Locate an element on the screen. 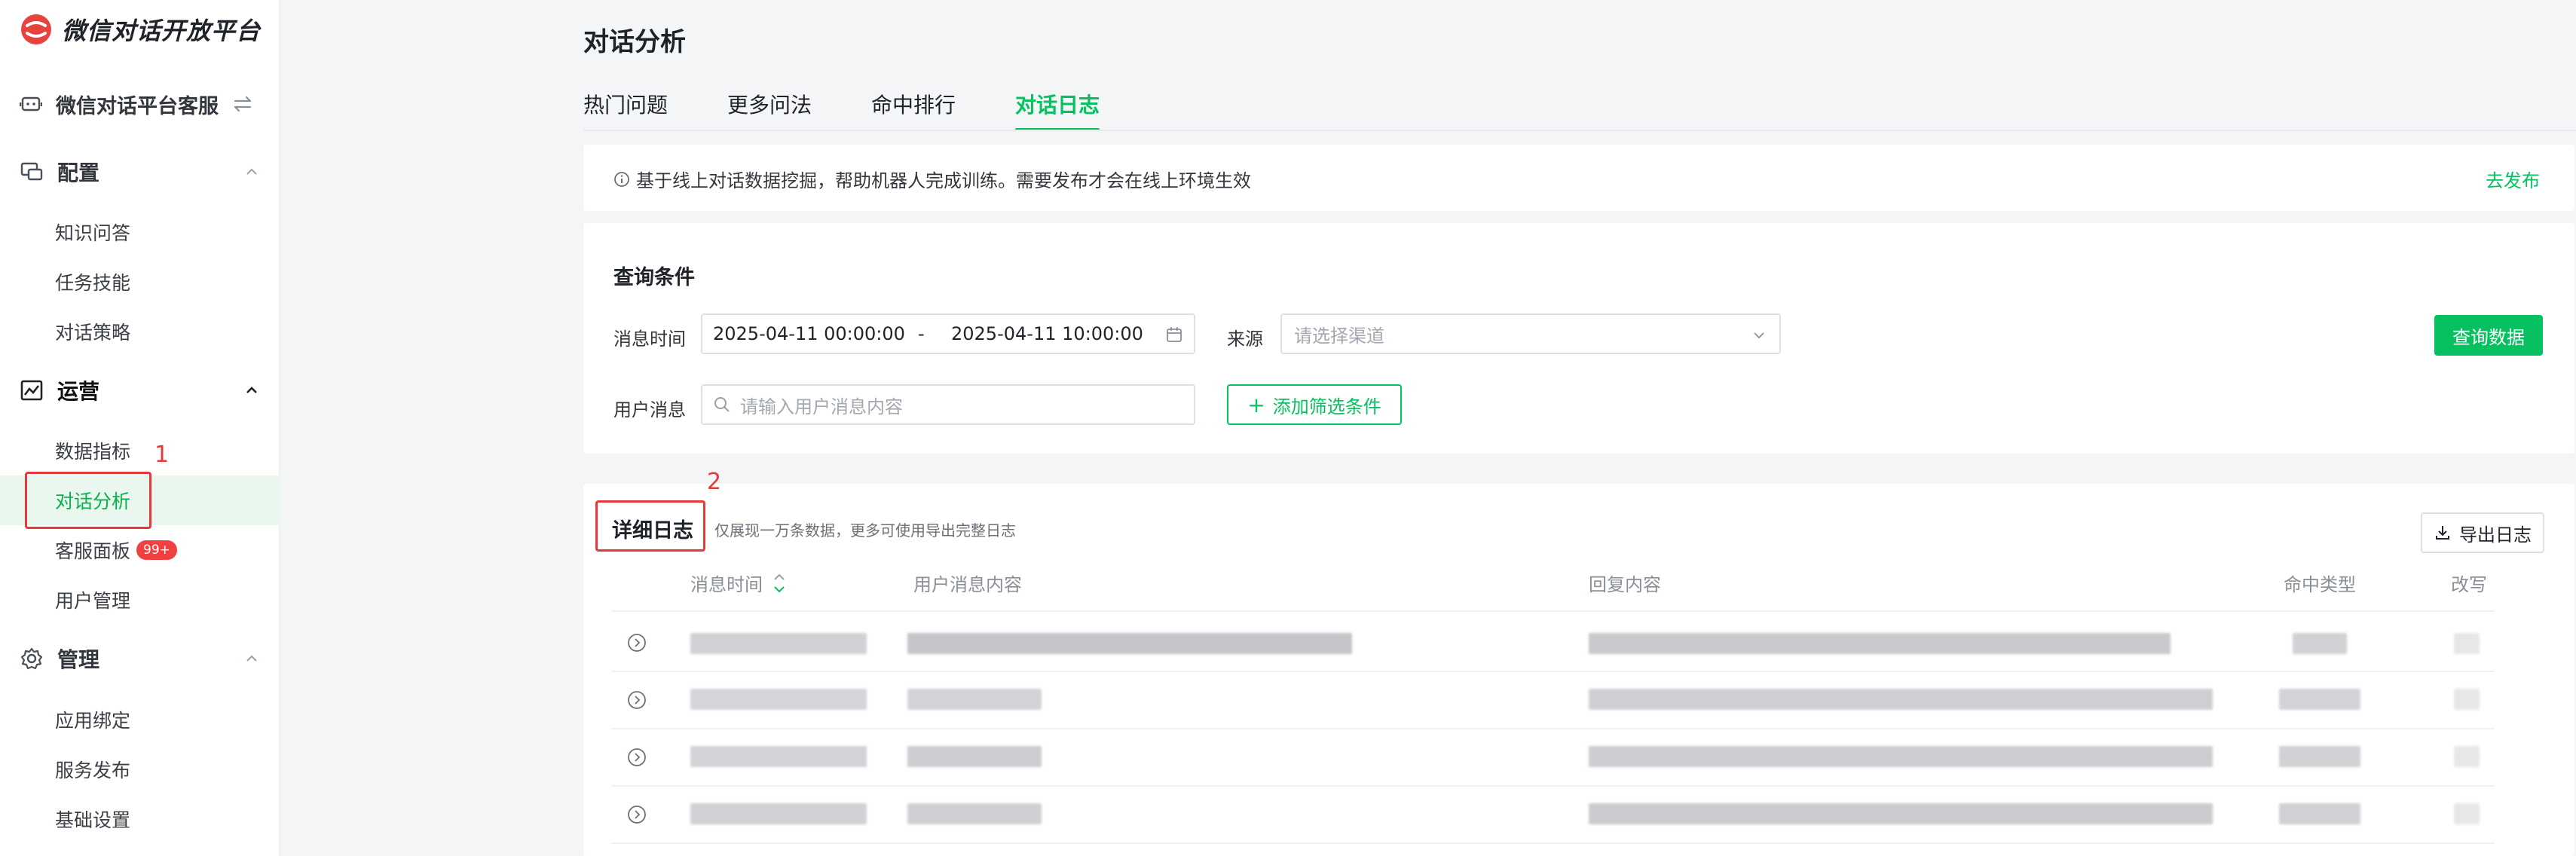 The height and width of the screenshot is (856, 2576). brand-logo: 微信对话开放平台 is located at coordinates (140, 29).